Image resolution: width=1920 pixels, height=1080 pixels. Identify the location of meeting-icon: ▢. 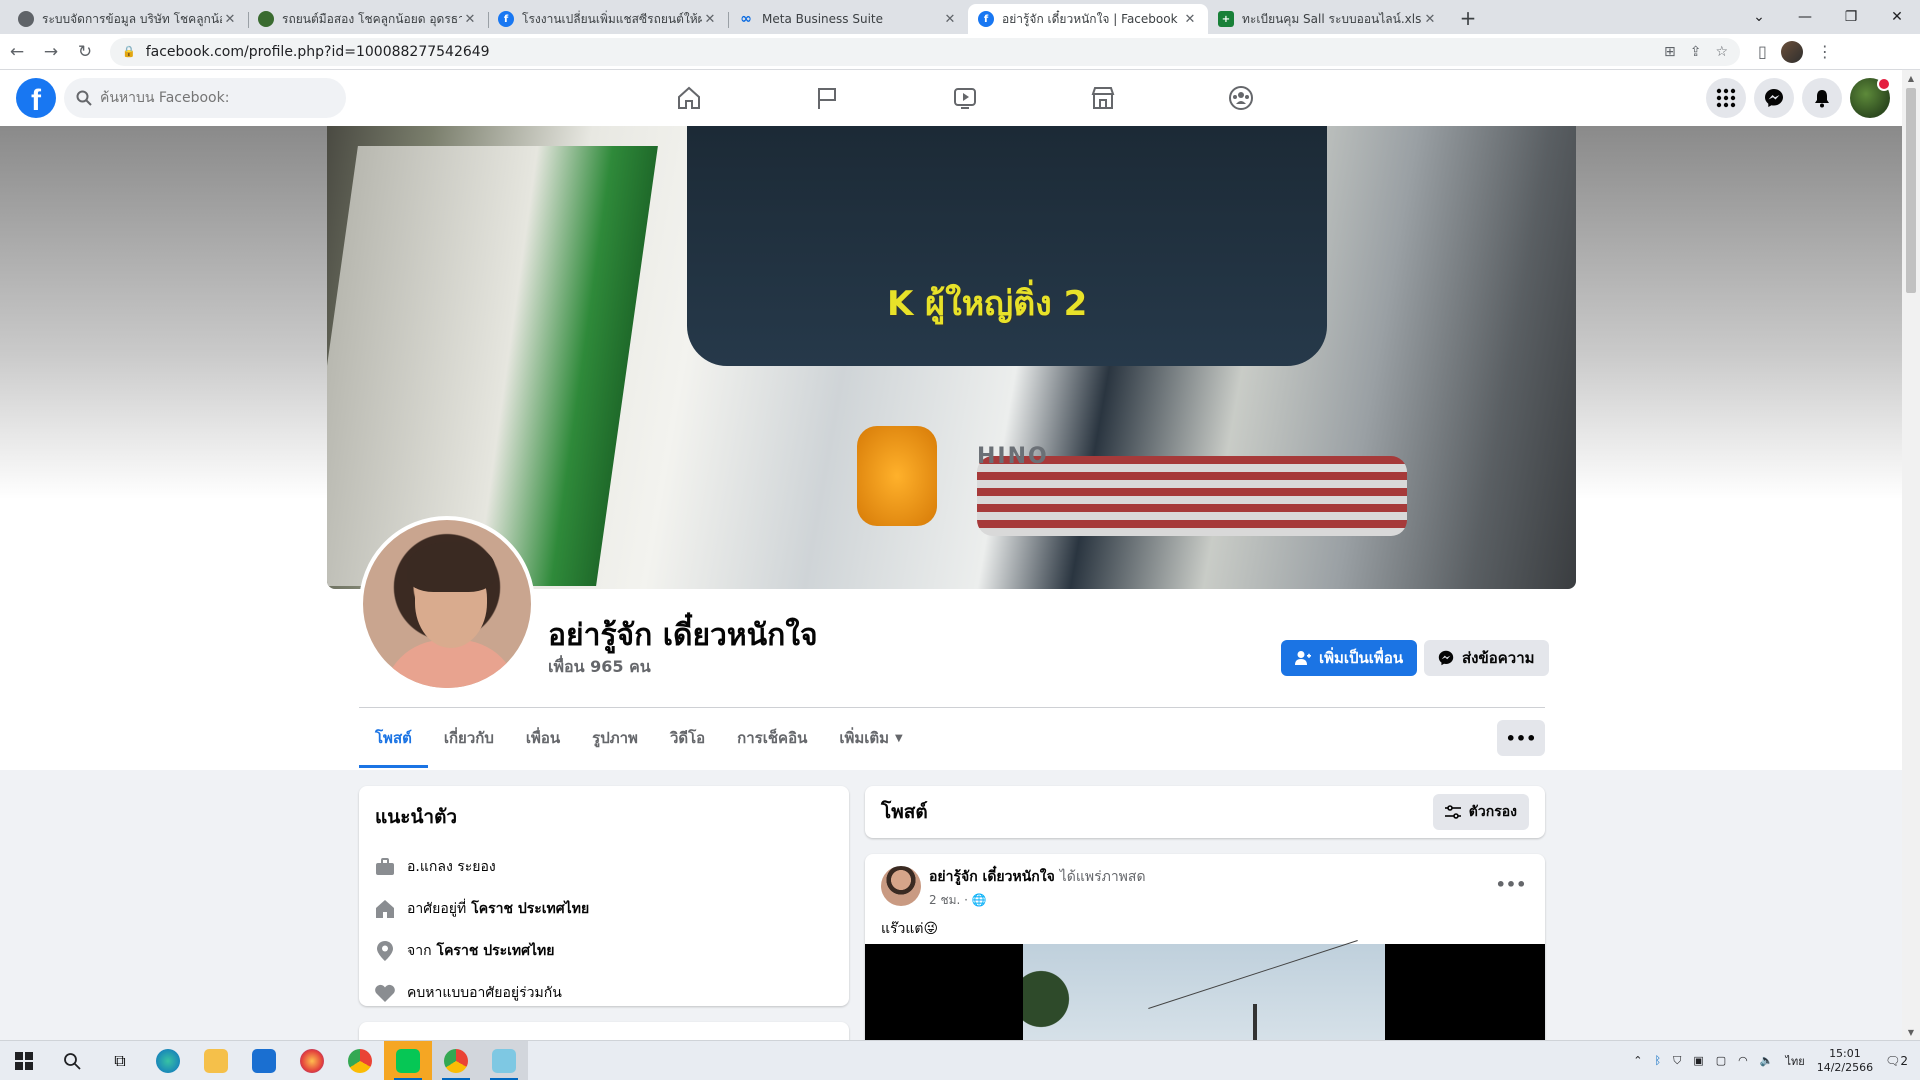
(1721, 1060).